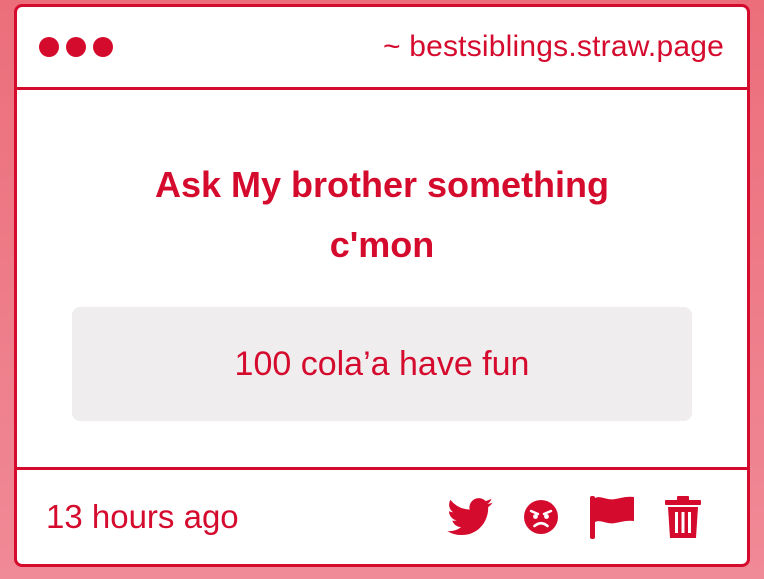 This screenshot has width=764, height=579. I want to click on trash-icon, so click(683, 517).